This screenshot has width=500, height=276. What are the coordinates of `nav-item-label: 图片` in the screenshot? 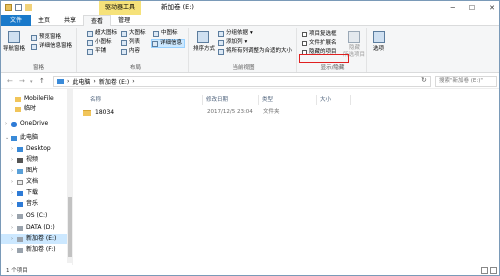 It's located at (32, 170).